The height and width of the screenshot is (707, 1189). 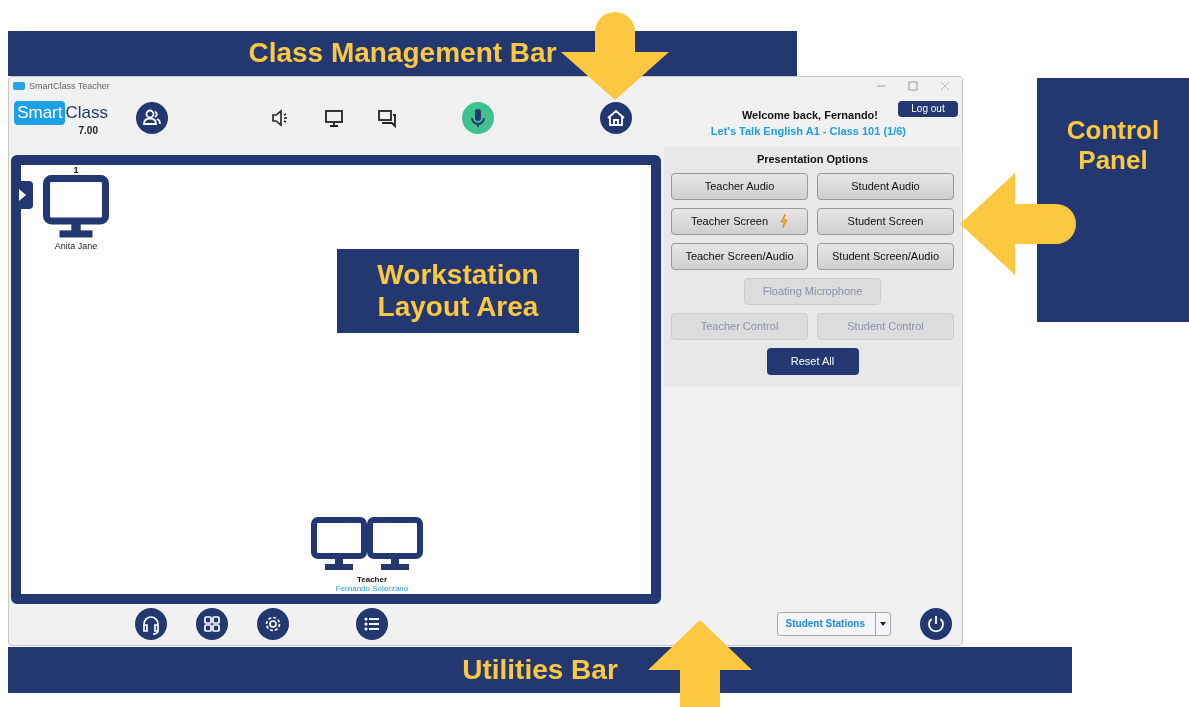 What do you see at coordinates (833, 624) in the screenshot?
I see `station-dropdown: Student Stations` at bounding box center [833, 624].